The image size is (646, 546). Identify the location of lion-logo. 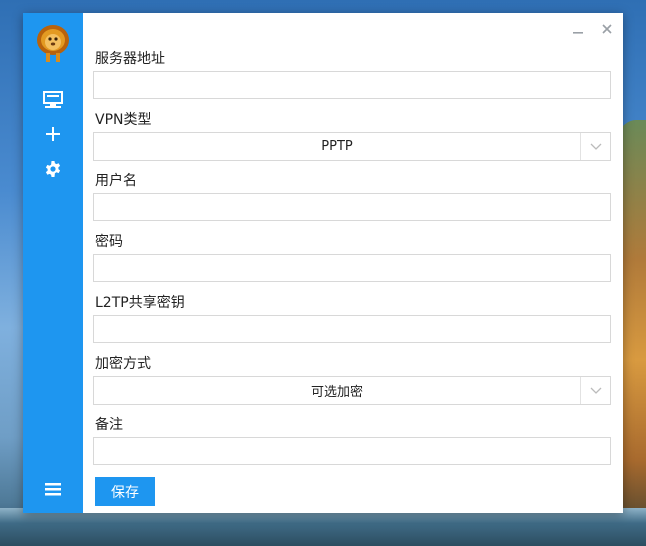
(53, 43).